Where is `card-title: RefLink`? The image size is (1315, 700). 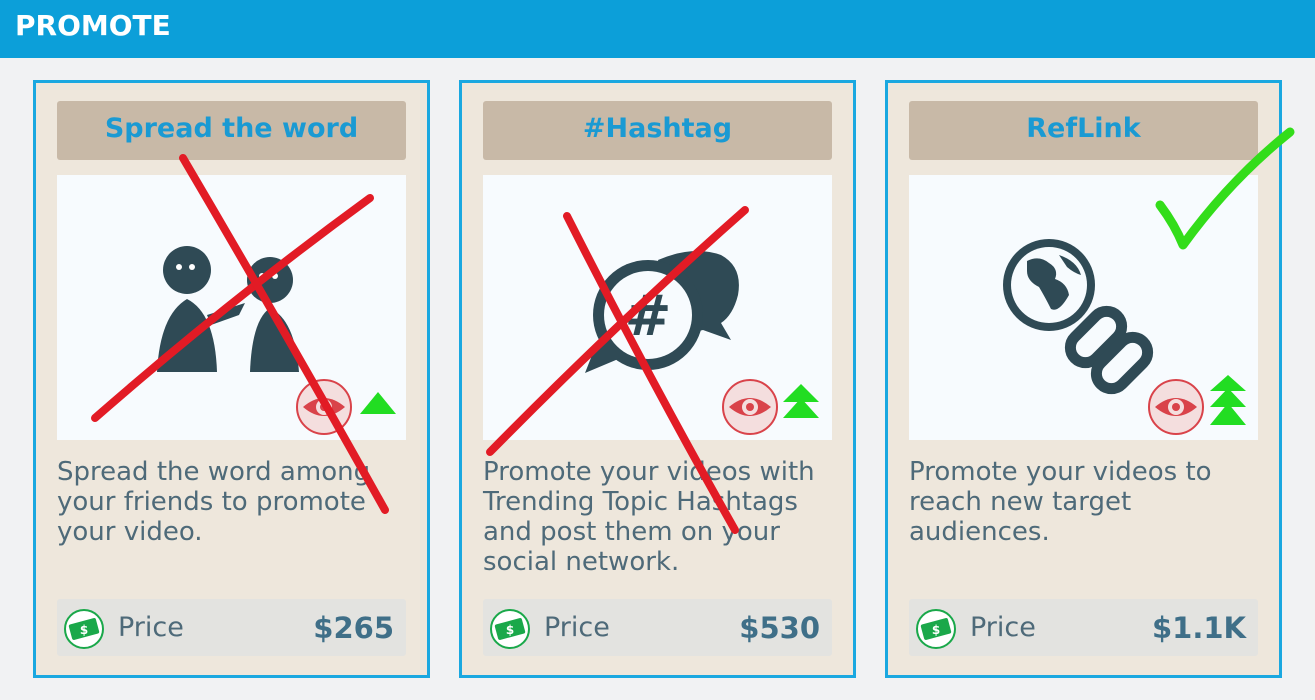 card-title: RefLink is located at coordinates (1083, 128).